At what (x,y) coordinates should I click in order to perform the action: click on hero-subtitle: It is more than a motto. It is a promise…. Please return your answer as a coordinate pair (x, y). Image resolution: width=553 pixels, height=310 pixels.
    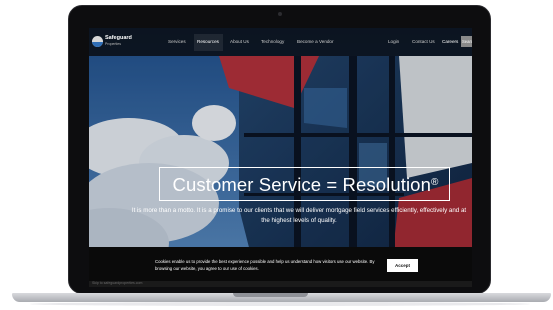
    Looking at the image, I should click on (299, 215).